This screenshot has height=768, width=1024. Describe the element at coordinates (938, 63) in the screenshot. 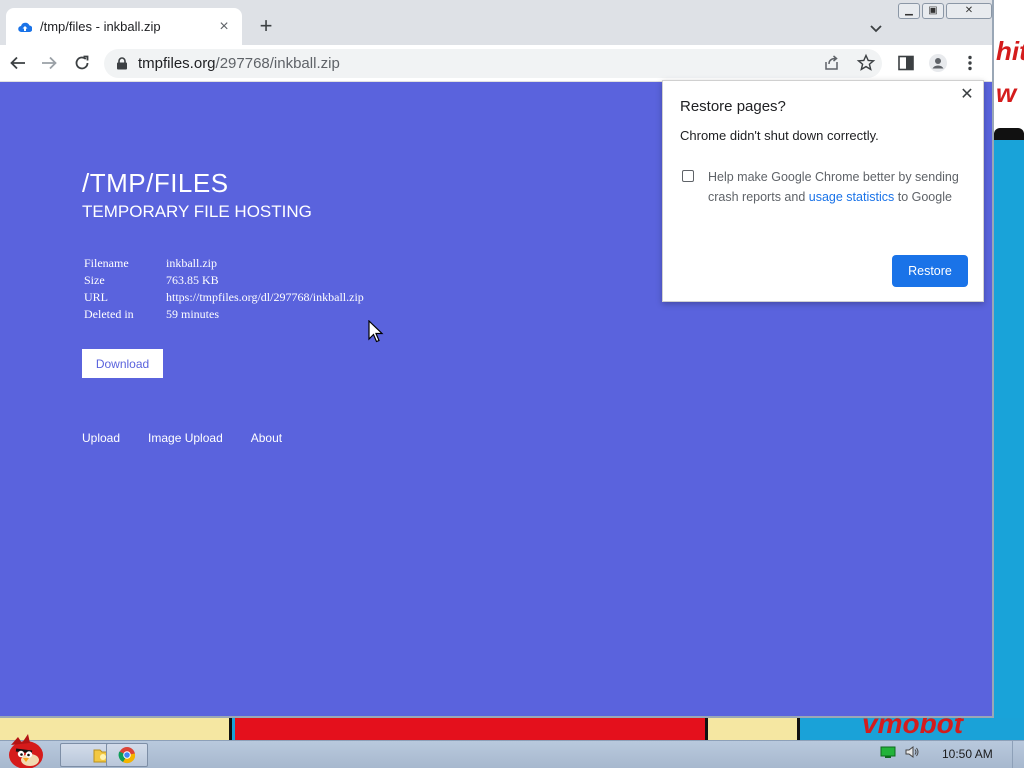

I see `profile-avatar-icon` at that location.